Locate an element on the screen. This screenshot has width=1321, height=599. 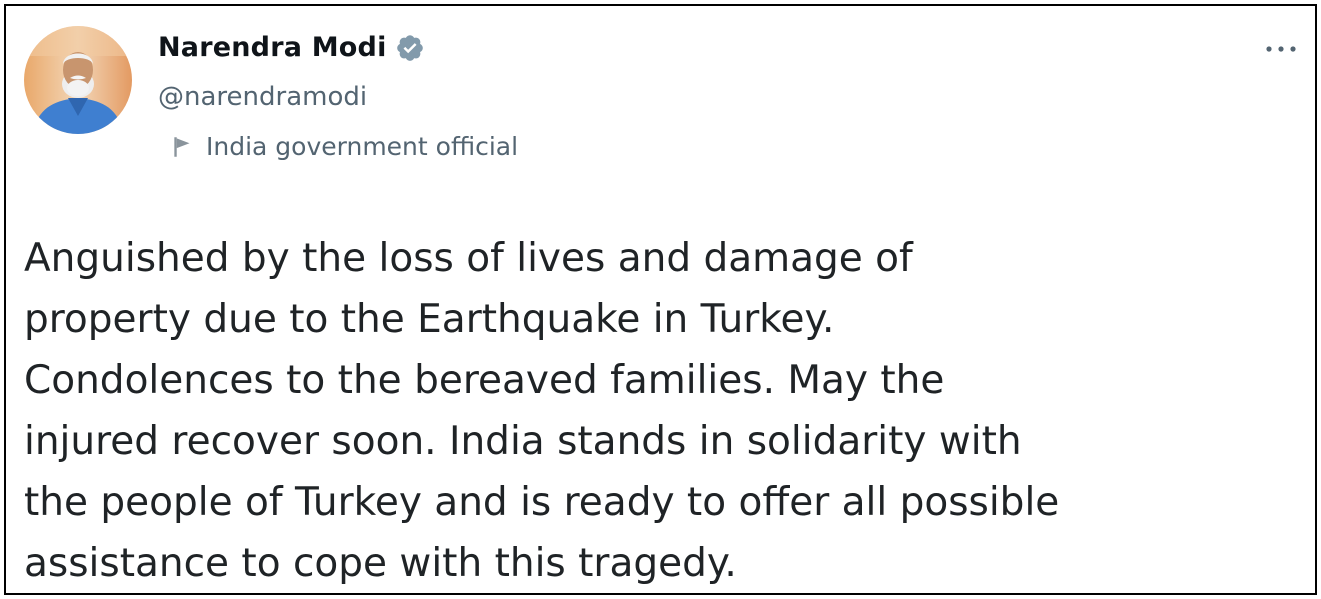
affiliation-text: India government official is located at coordinates (362, 146).